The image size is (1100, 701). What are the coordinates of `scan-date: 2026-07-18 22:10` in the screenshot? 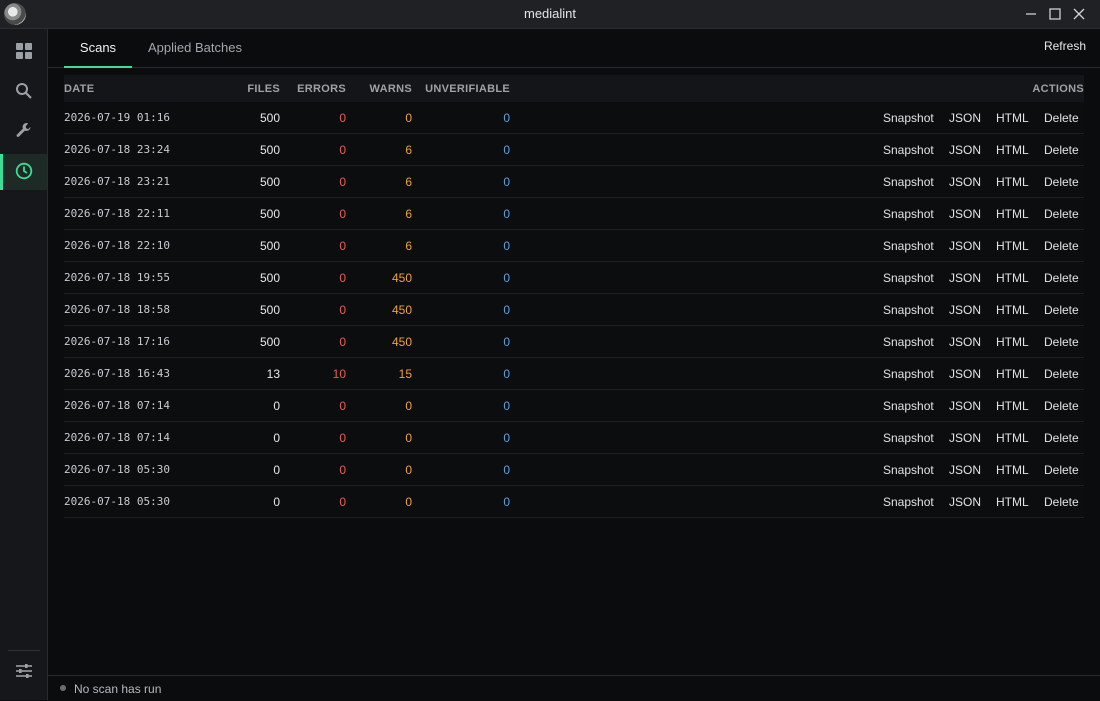 It's located at (117, 245).